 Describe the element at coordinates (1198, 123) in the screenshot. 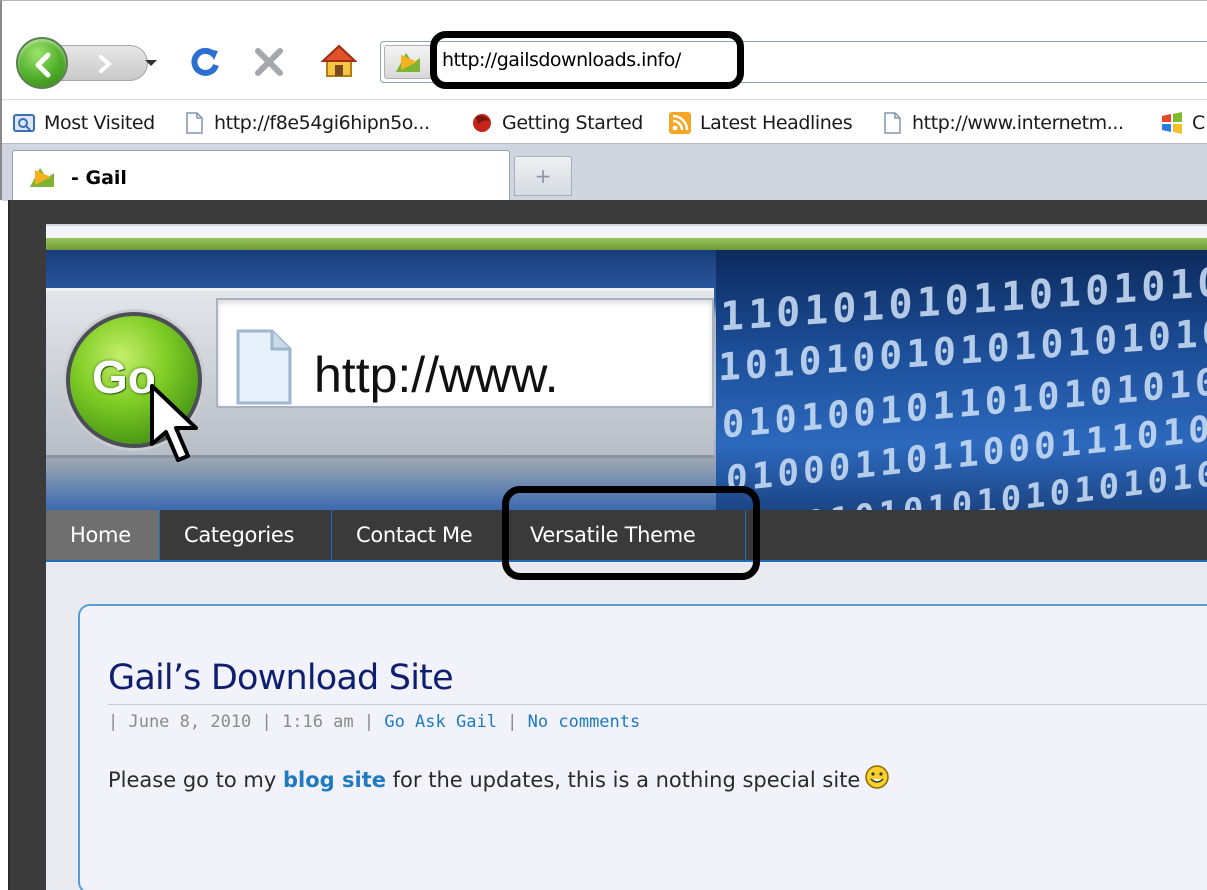

I see `bookmark-label: C` at that location.